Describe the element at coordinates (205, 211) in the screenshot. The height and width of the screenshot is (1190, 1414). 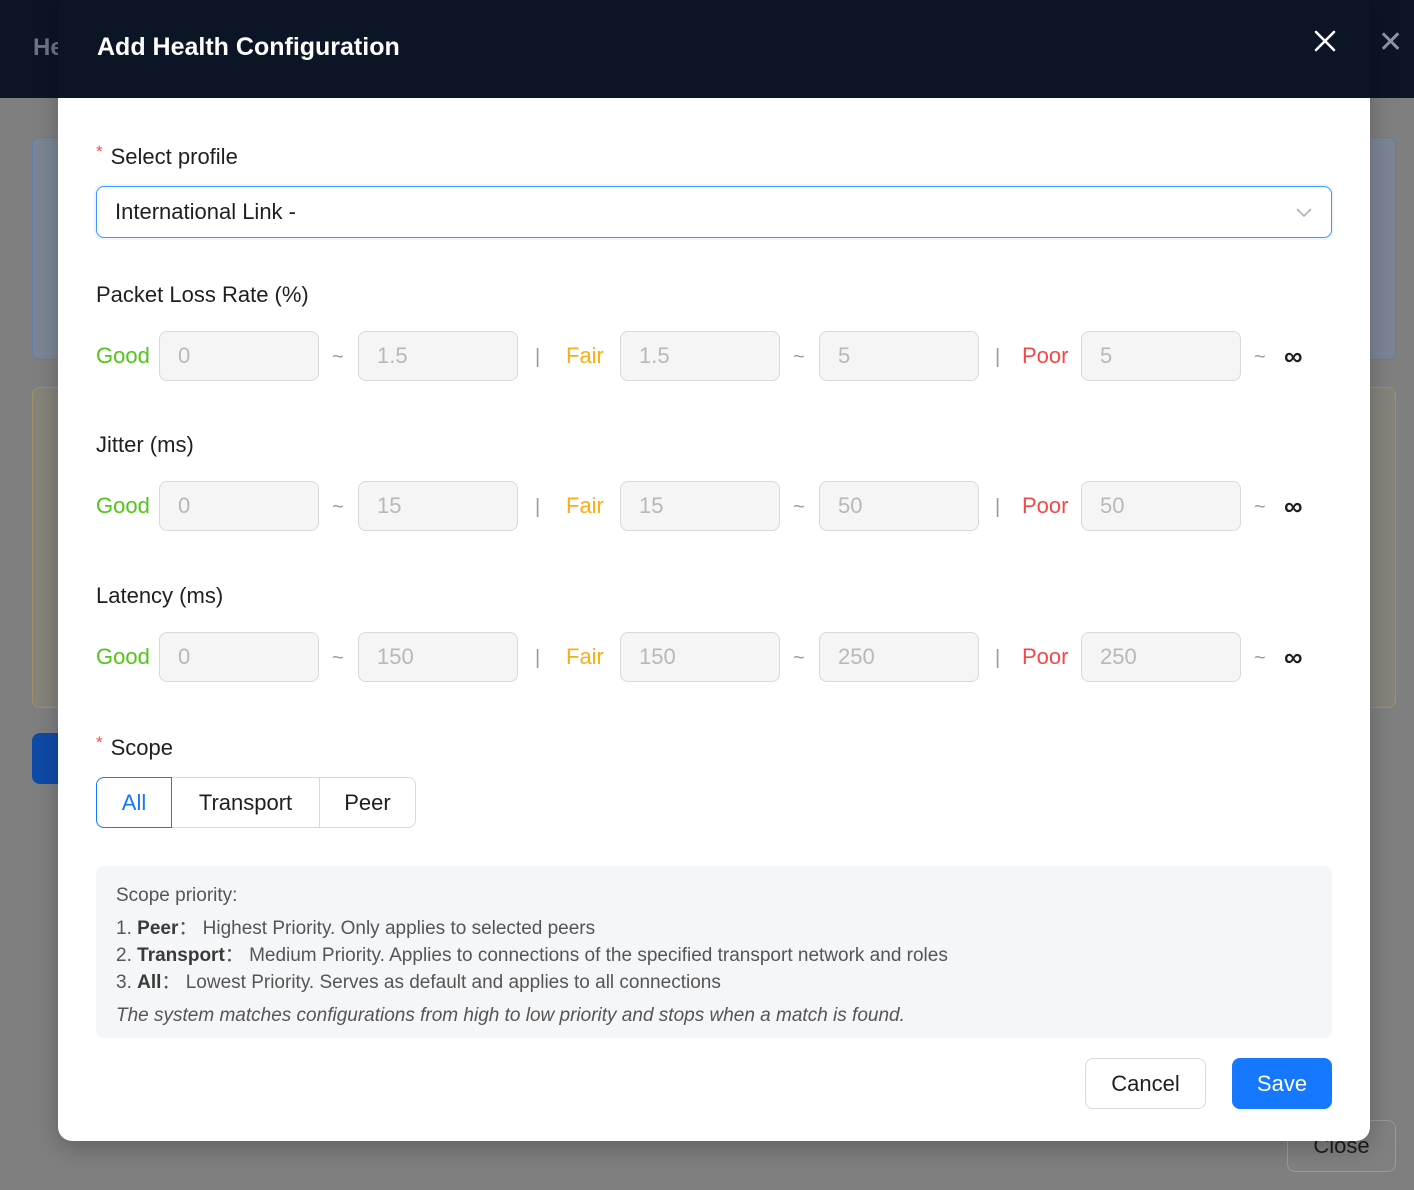
I see `profile-select-value: International Link -` at that location.